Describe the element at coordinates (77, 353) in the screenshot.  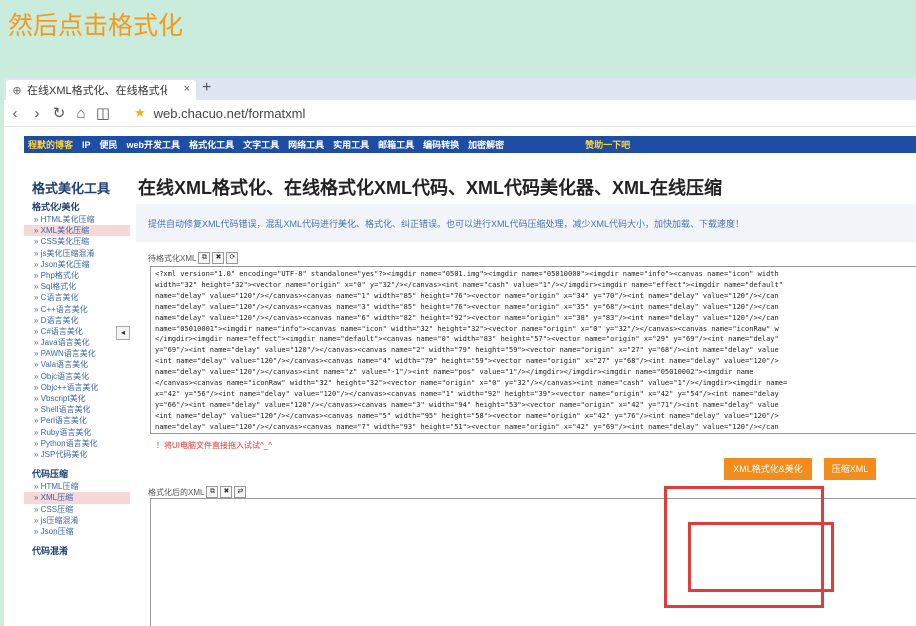
I see `sidebar-item: » PAWN语言美化` at that location.